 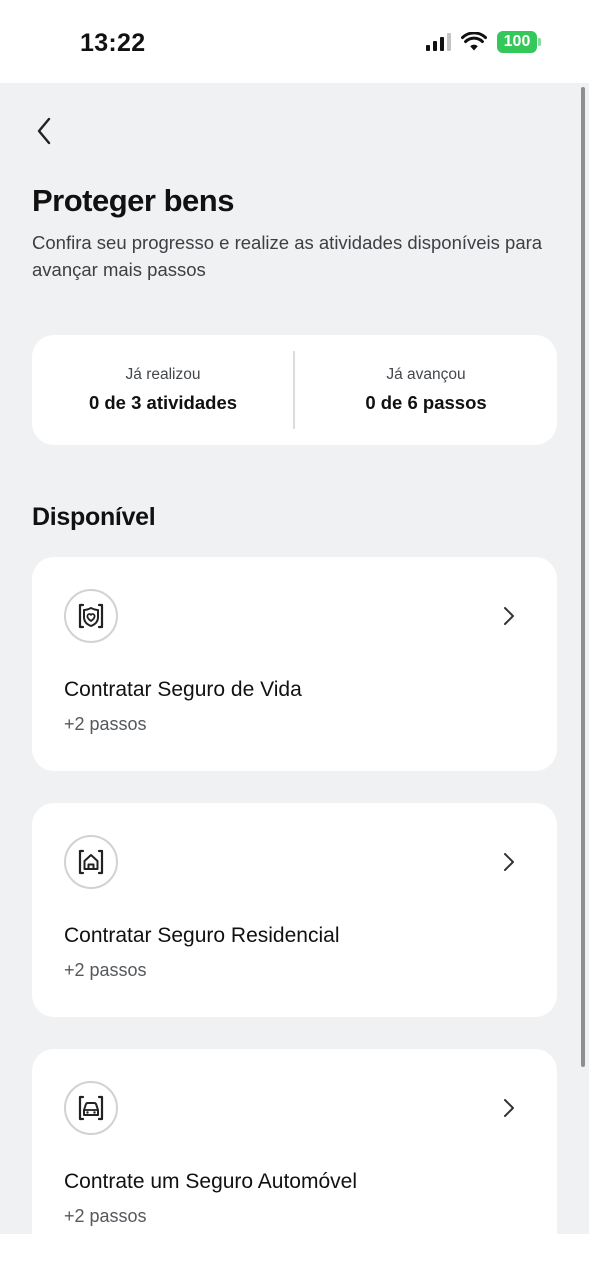 I want to click on car-icon, so click(x=91, y=1108).